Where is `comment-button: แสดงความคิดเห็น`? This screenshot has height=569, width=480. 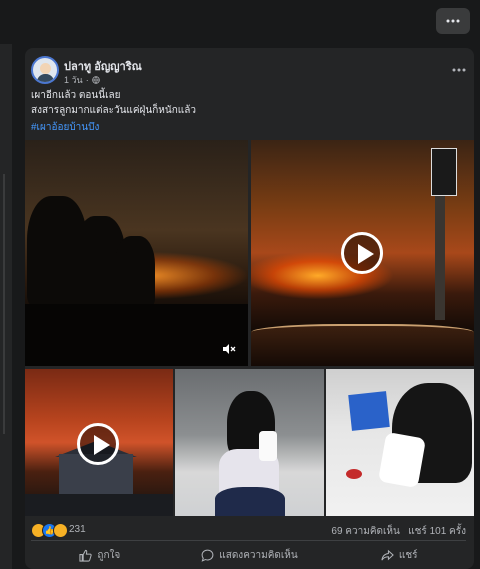 comment-button: แสดงความคิดเห็น is located at coordinates (250, 555).